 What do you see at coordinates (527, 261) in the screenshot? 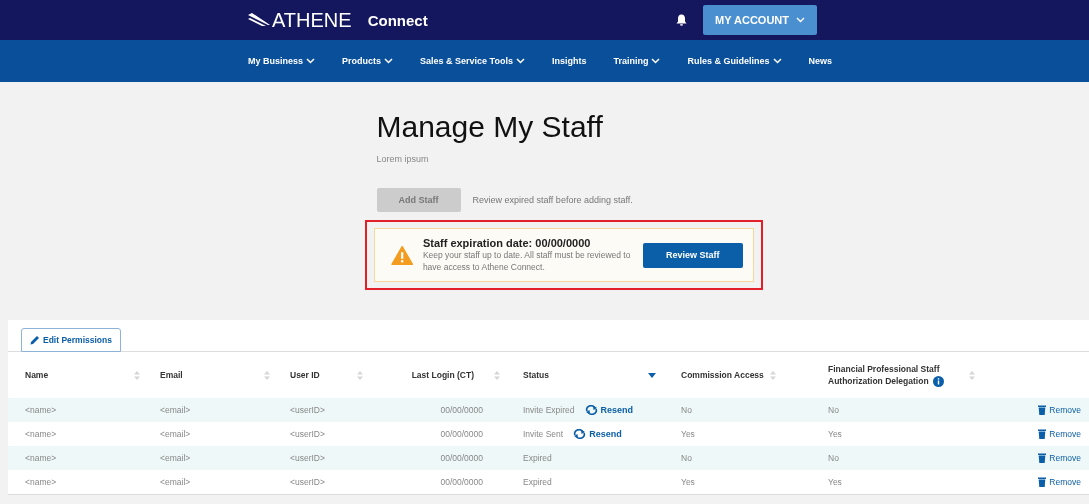
I see `alert-message: Keep your staff up to date. All staff must be reviewed to have access to Athene Connect.` at bounding box center [527, 261].